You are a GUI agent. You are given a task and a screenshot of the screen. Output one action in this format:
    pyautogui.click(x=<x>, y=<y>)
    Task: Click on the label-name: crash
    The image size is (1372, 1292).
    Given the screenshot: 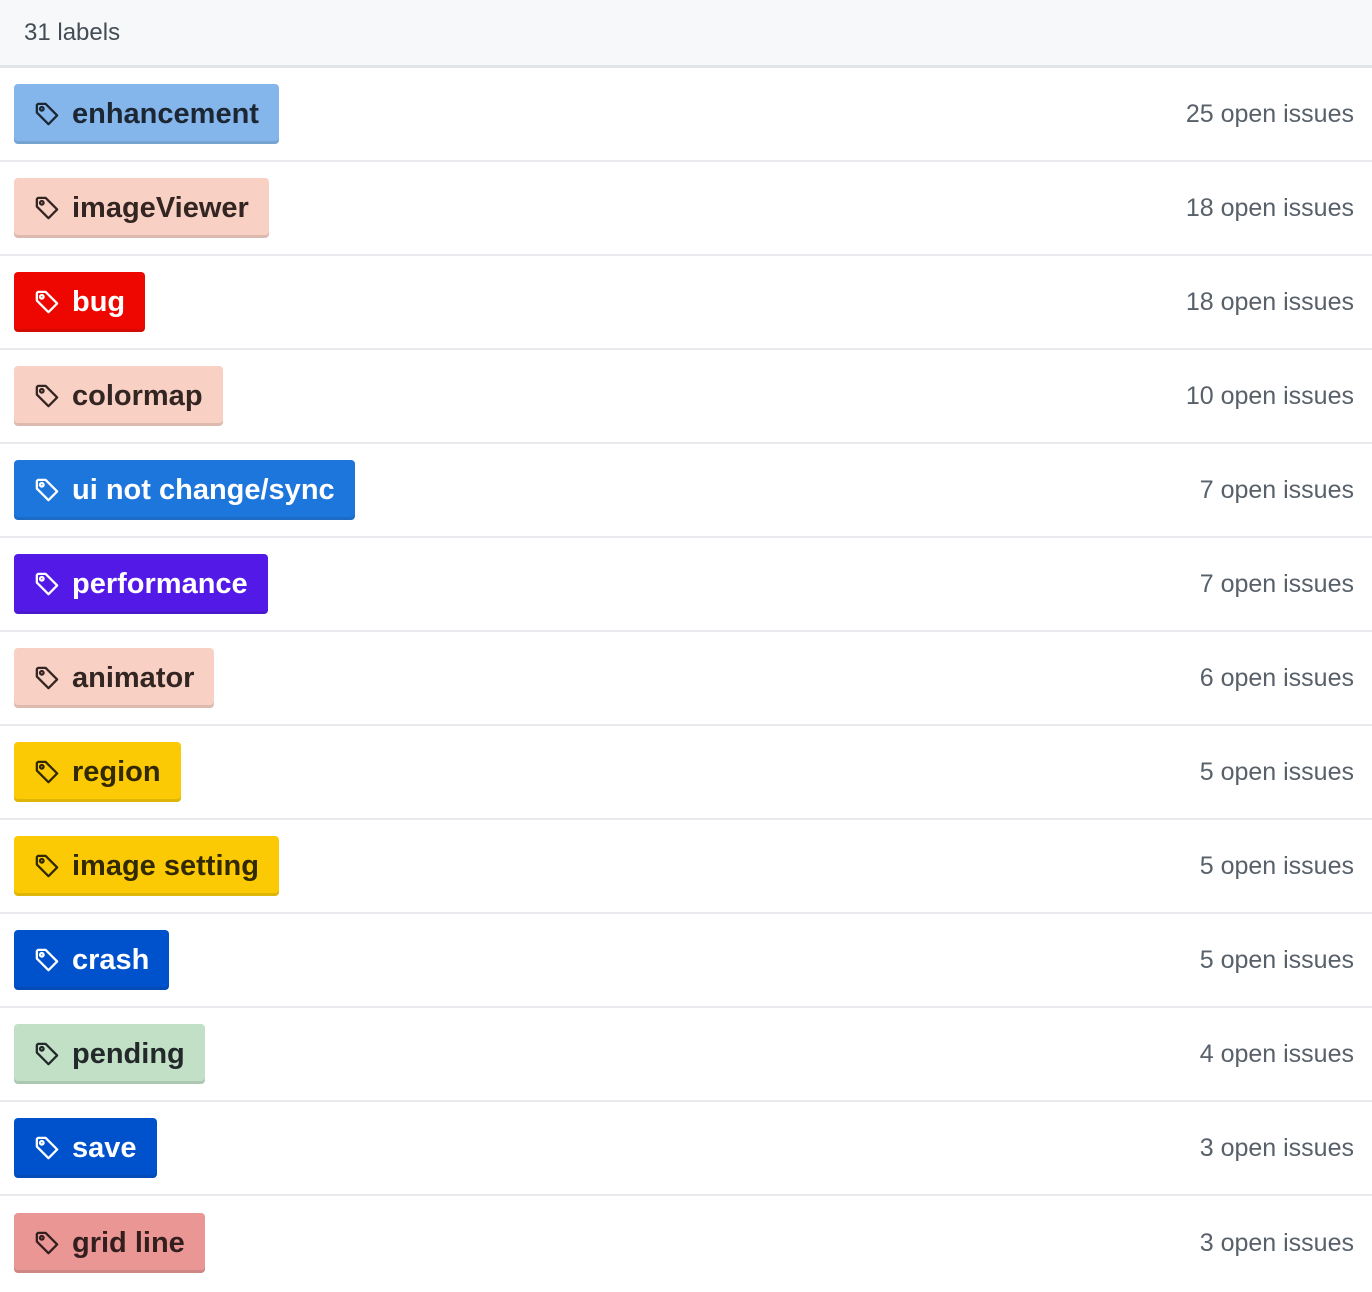 What is the action you would take?
    pyautogui.click(x=111, y=959)
    